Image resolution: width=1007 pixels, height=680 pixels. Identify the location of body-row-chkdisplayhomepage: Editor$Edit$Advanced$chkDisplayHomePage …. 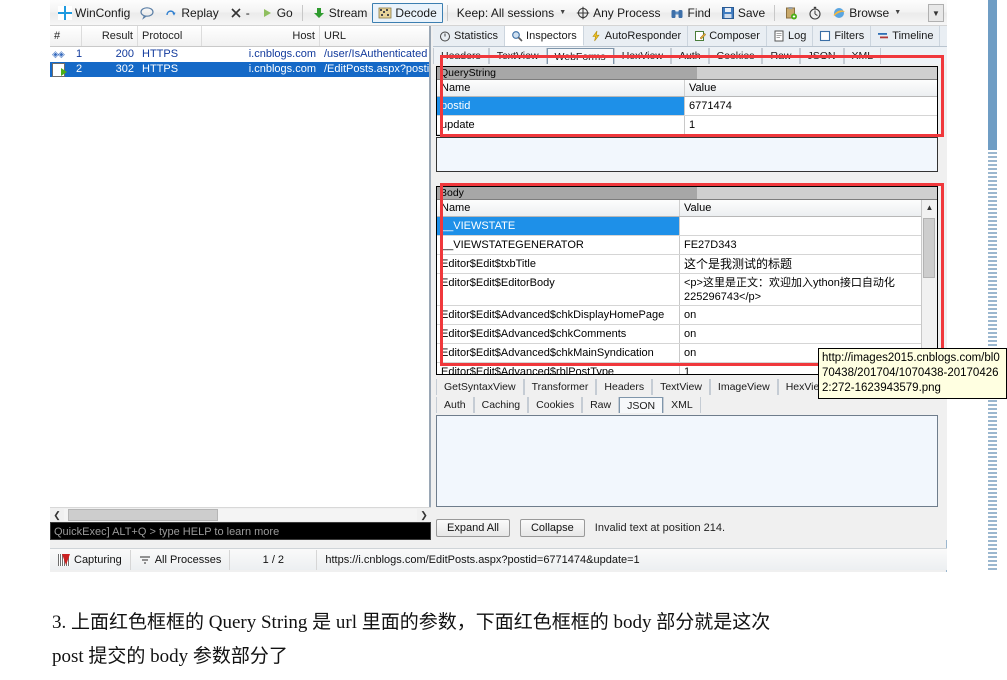
(687, 315).